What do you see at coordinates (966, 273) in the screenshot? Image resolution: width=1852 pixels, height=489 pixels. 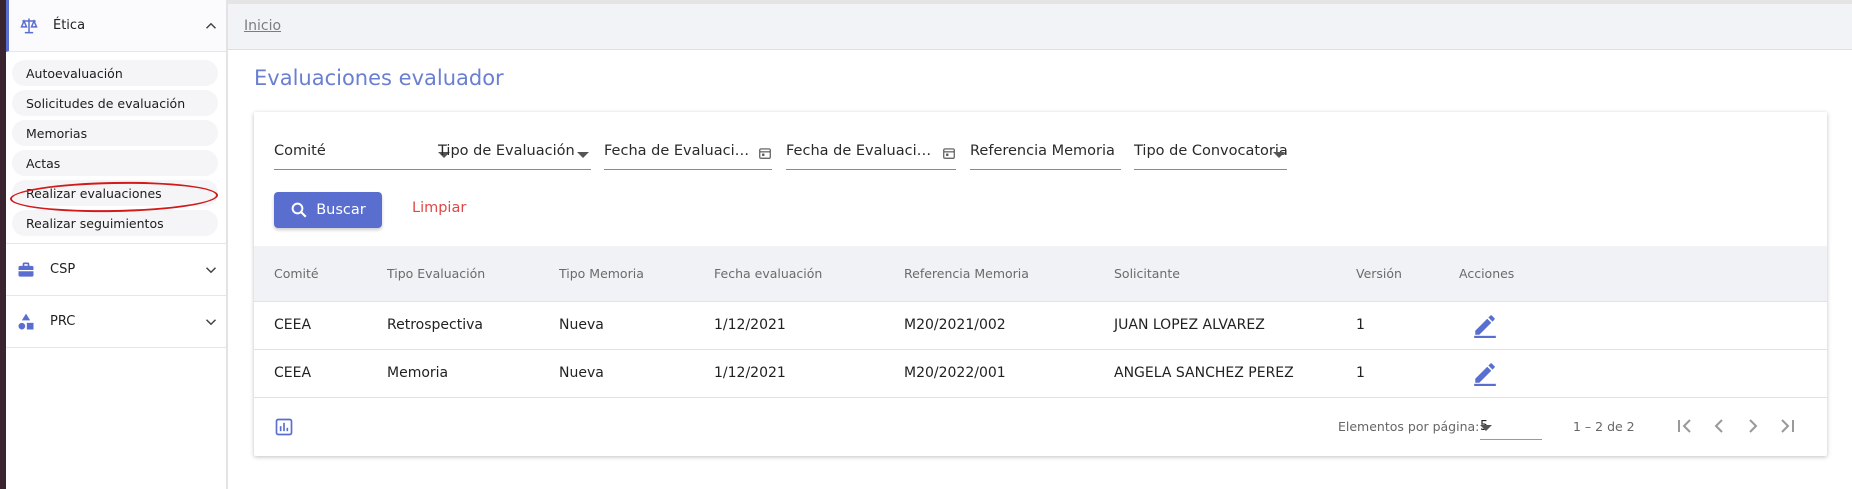 I see `column-header-referencia-memoria: Referencia Memoria` at bounding box center [966, 273].